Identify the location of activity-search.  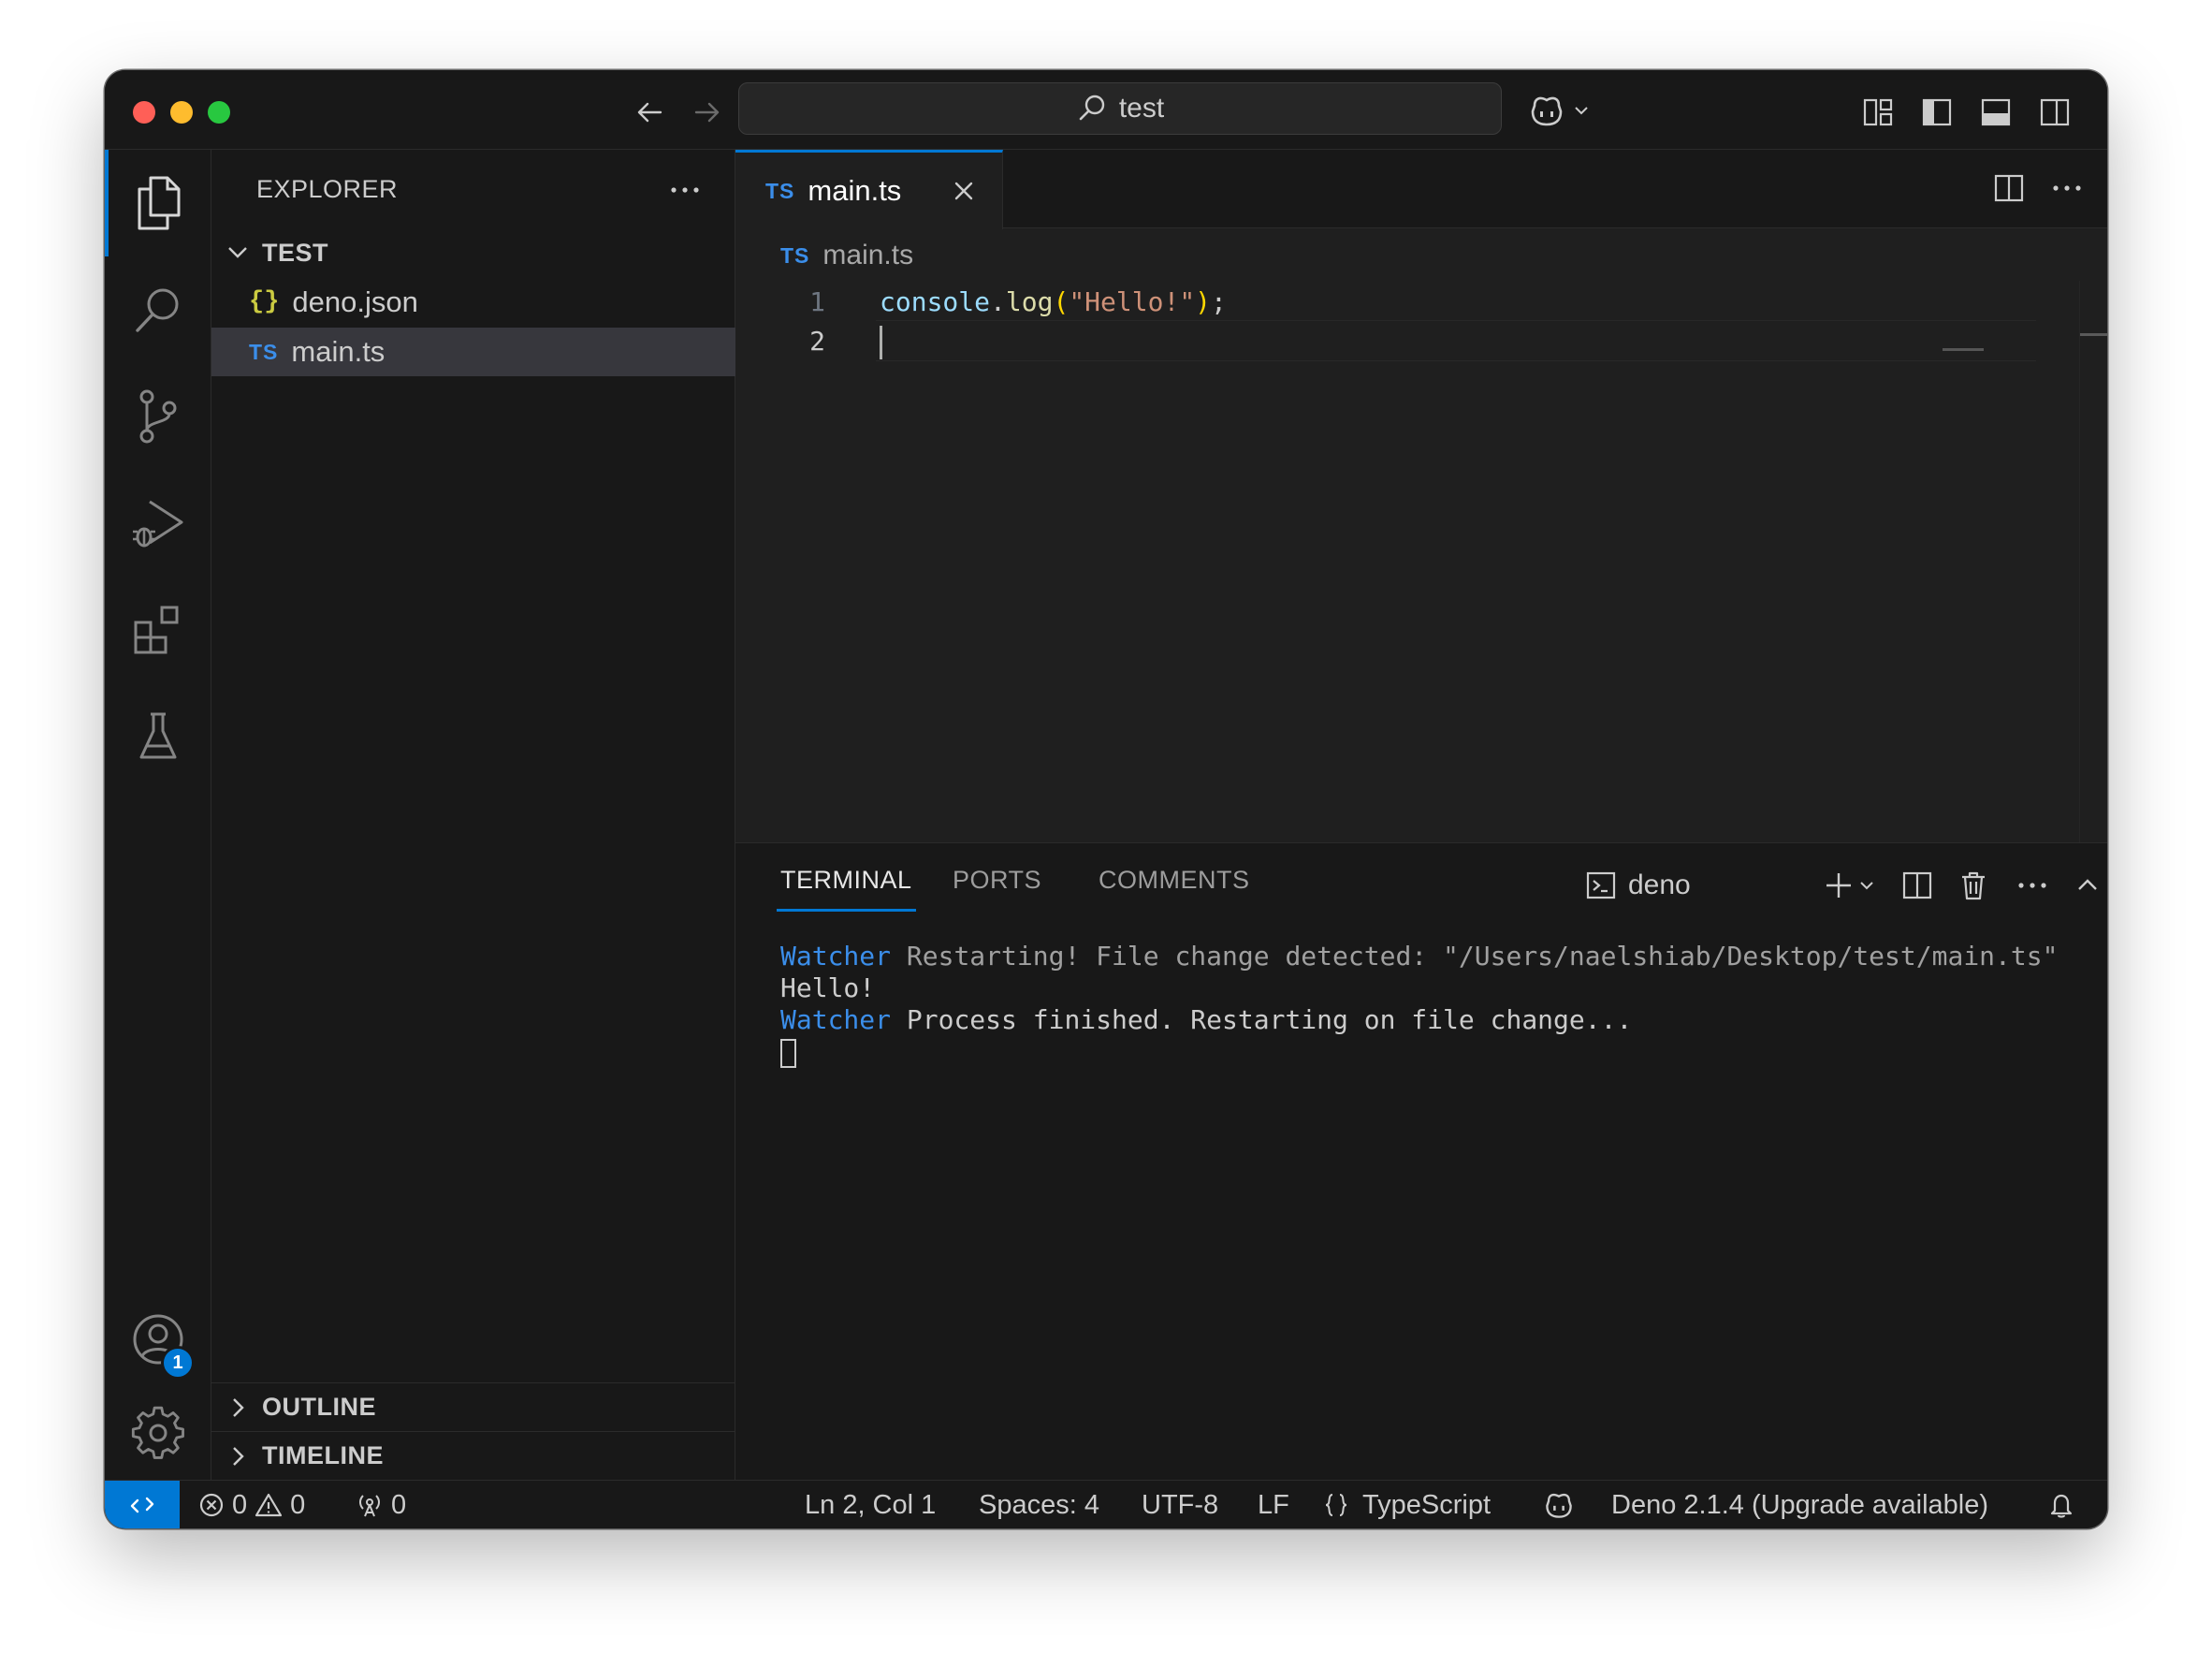
(158, 309).